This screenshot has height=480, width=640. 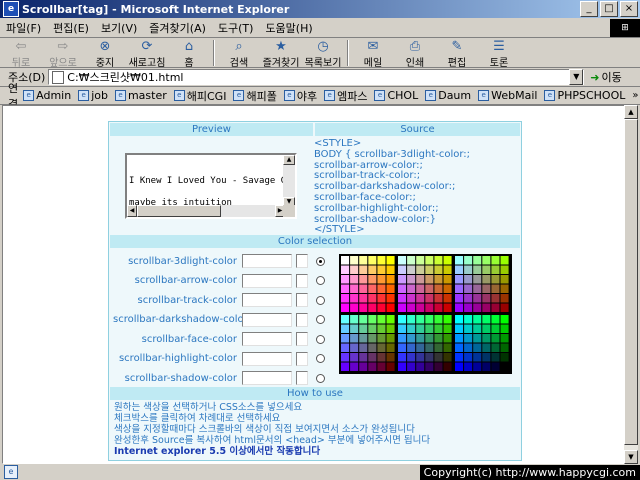 What do you see at coordinates (576, 77) in the screenshot?
I see `address-dropdown-button: ▼` at bounding box center [576, 77].